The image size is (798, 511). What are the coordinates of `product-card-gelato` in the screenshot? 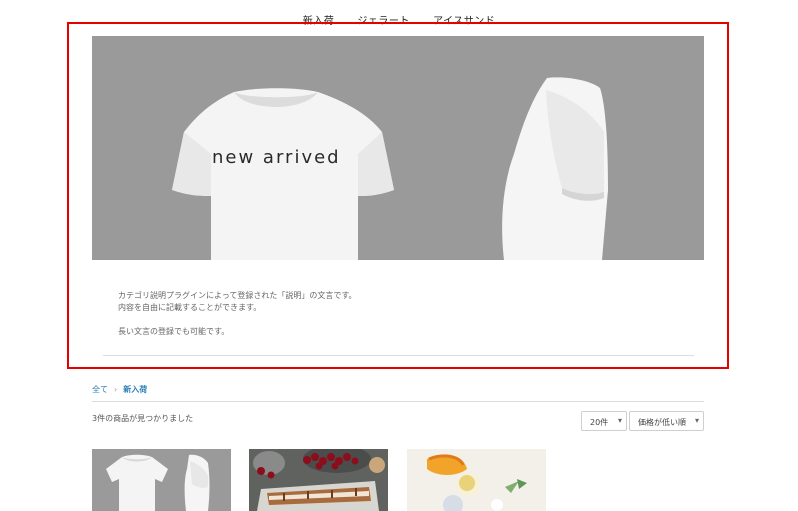 It's located at (476, 480).